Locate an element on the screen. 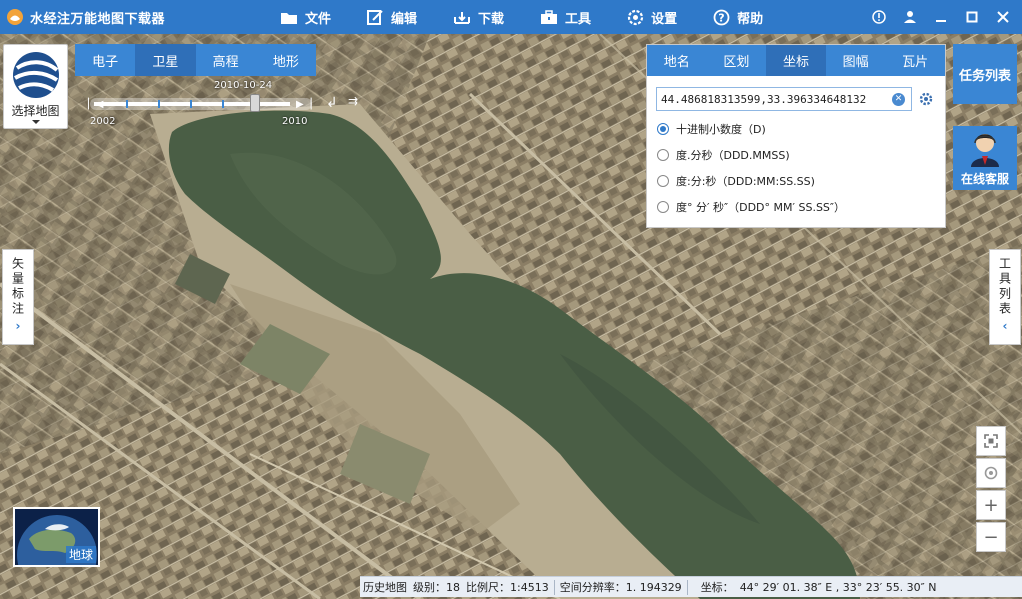 Image resolution: width=1022 pixels, height=599 pixels. info-button is located at coordinates (878, 17).